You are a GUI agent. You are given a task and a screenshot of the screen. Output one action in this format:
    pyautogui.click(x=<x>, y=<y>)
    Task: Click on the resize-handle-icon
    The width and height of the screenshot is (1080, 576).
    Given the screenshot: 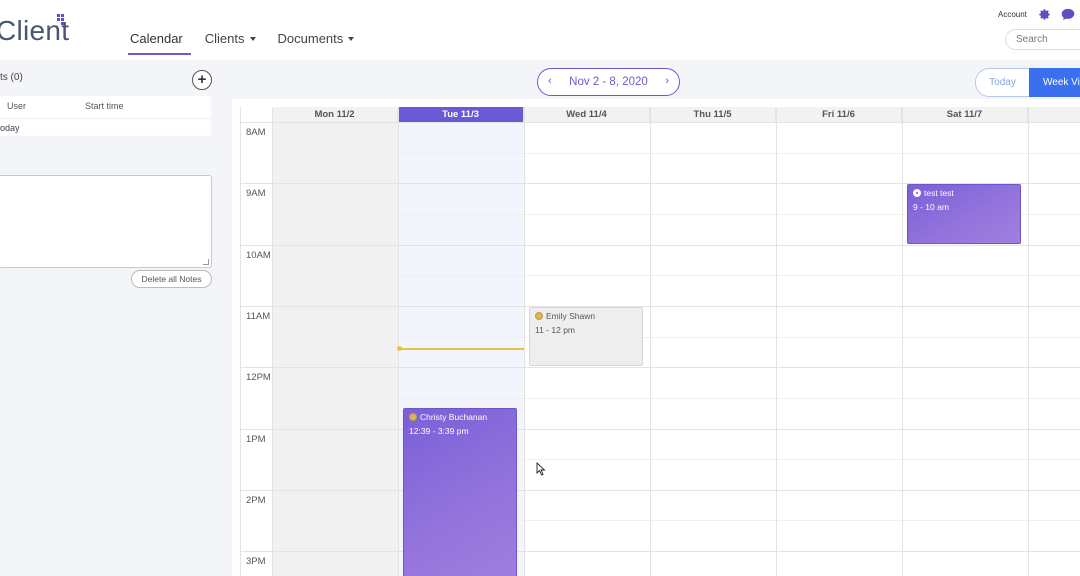 What is the action you would take?
    pyautogui.click(x=206, y=262)
    